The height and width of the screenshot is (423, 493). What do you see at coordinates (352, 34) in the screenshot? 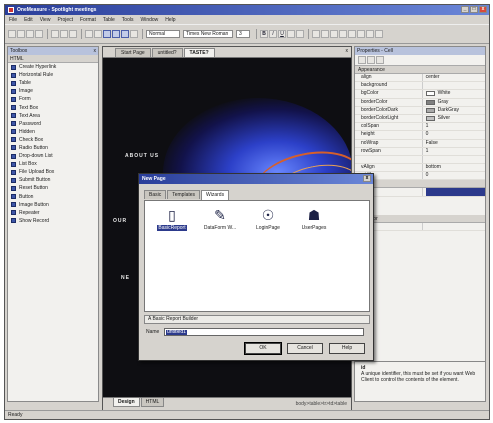
I see `numbered-list-icon` at bounding box center [352, 34].